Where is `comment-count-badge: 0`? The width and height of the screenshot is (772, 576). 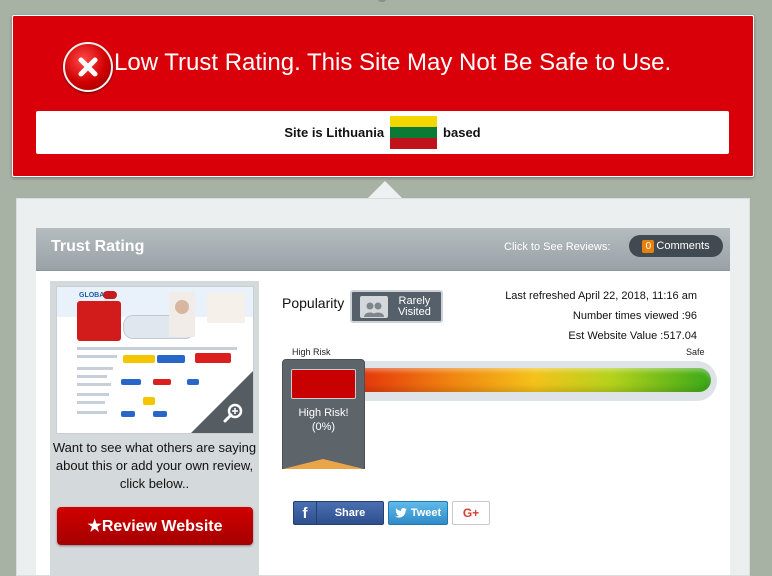
comment-count-badge: 0 is located at coordinates (648, 246).